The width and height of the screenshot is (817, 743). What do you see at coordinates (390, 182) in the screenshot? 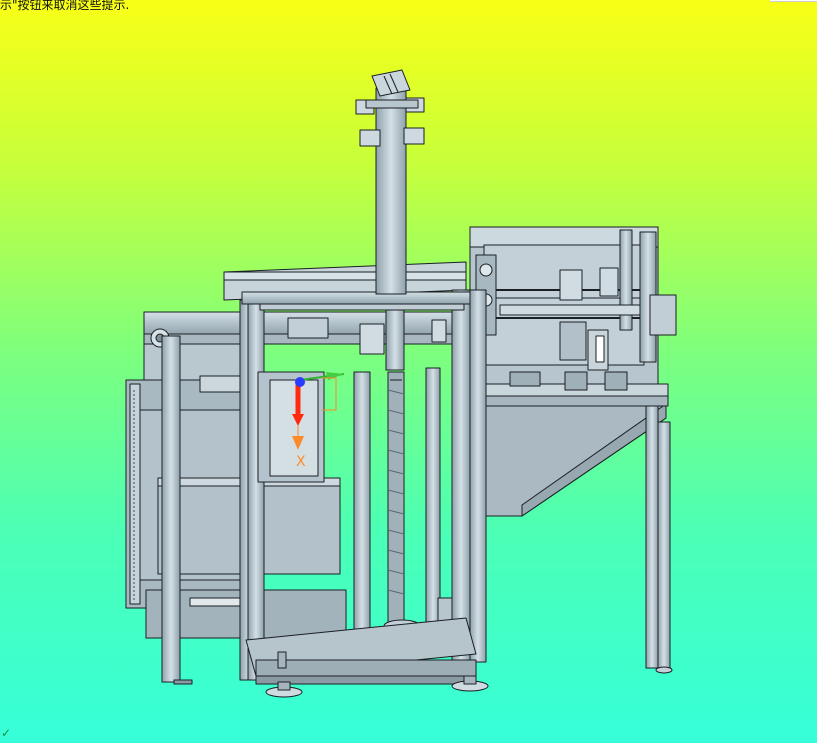
I see `tall-column` at bounding box center [390, 182].